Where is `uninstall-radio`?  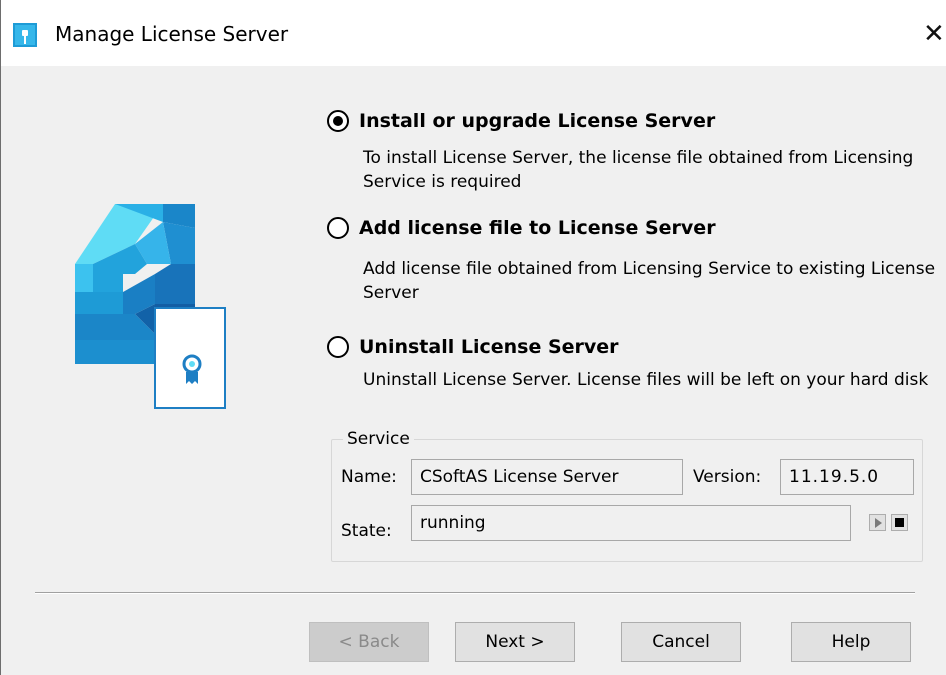 uninstall-radio is located at coordinates (338, 347).